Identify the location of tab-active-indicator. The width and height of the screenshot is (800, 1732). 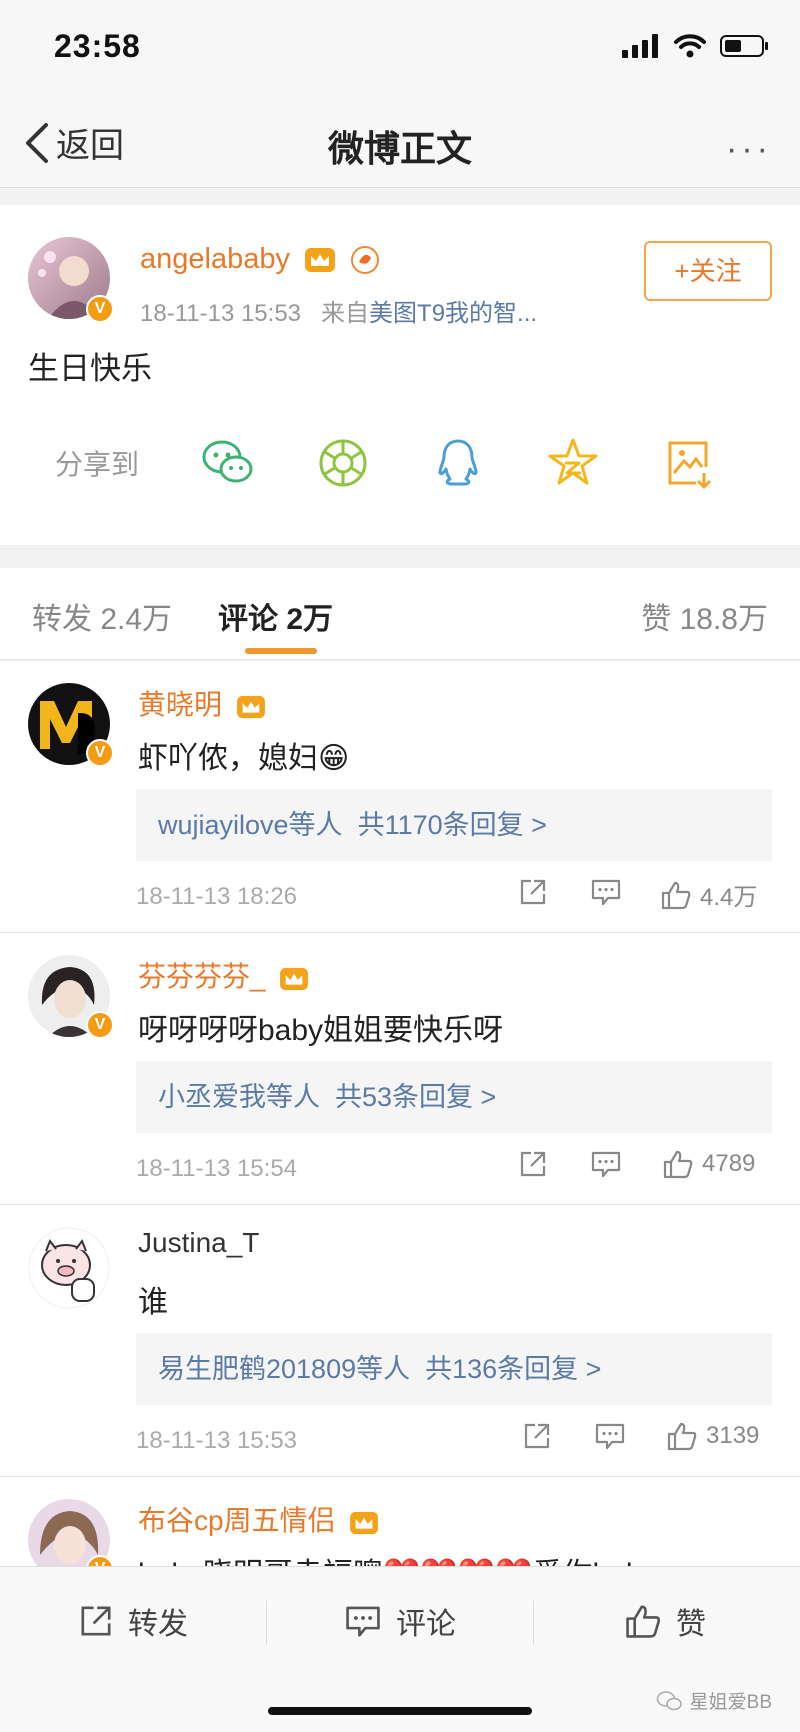
(281, 651).